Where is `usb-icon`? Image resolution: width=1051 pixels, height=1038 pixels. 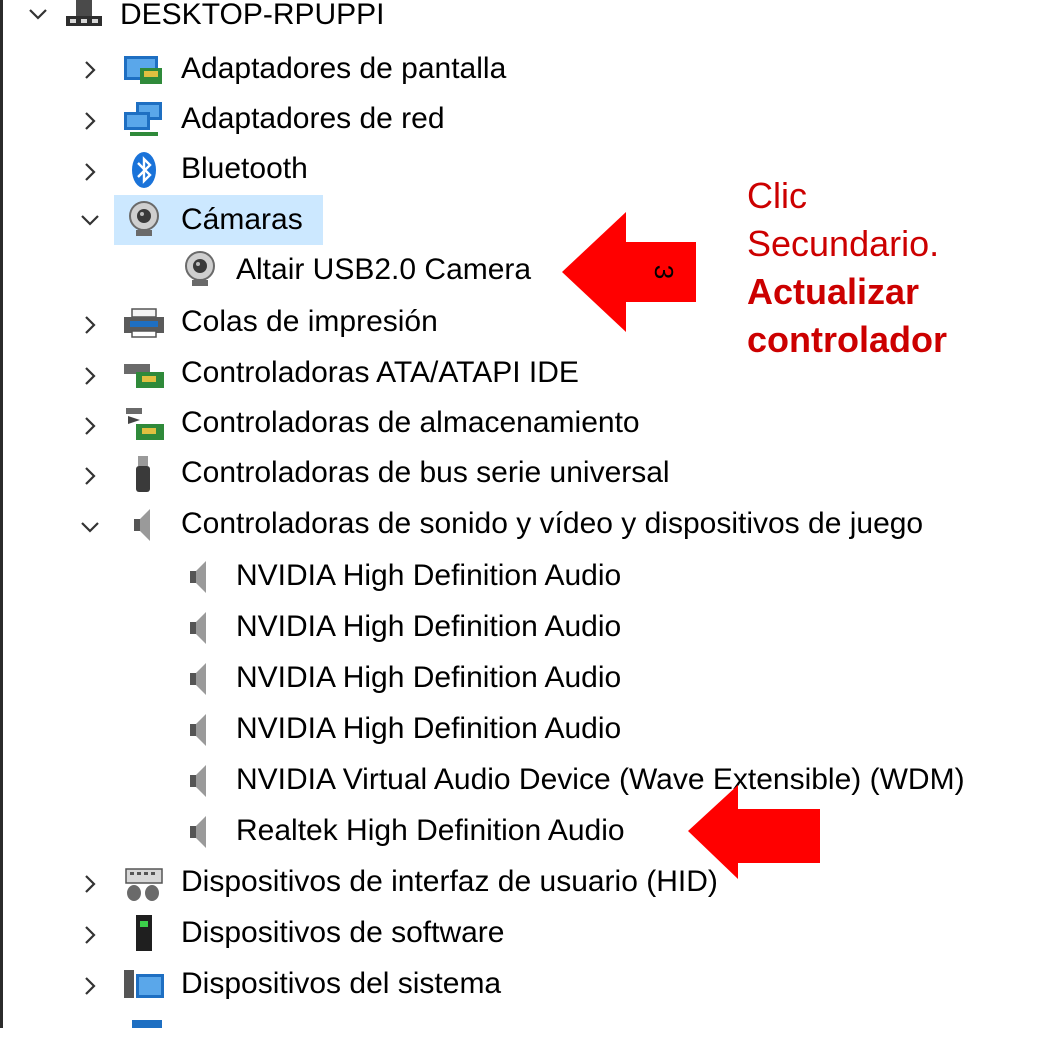
usb-icon is located at coordinates (144, 474).